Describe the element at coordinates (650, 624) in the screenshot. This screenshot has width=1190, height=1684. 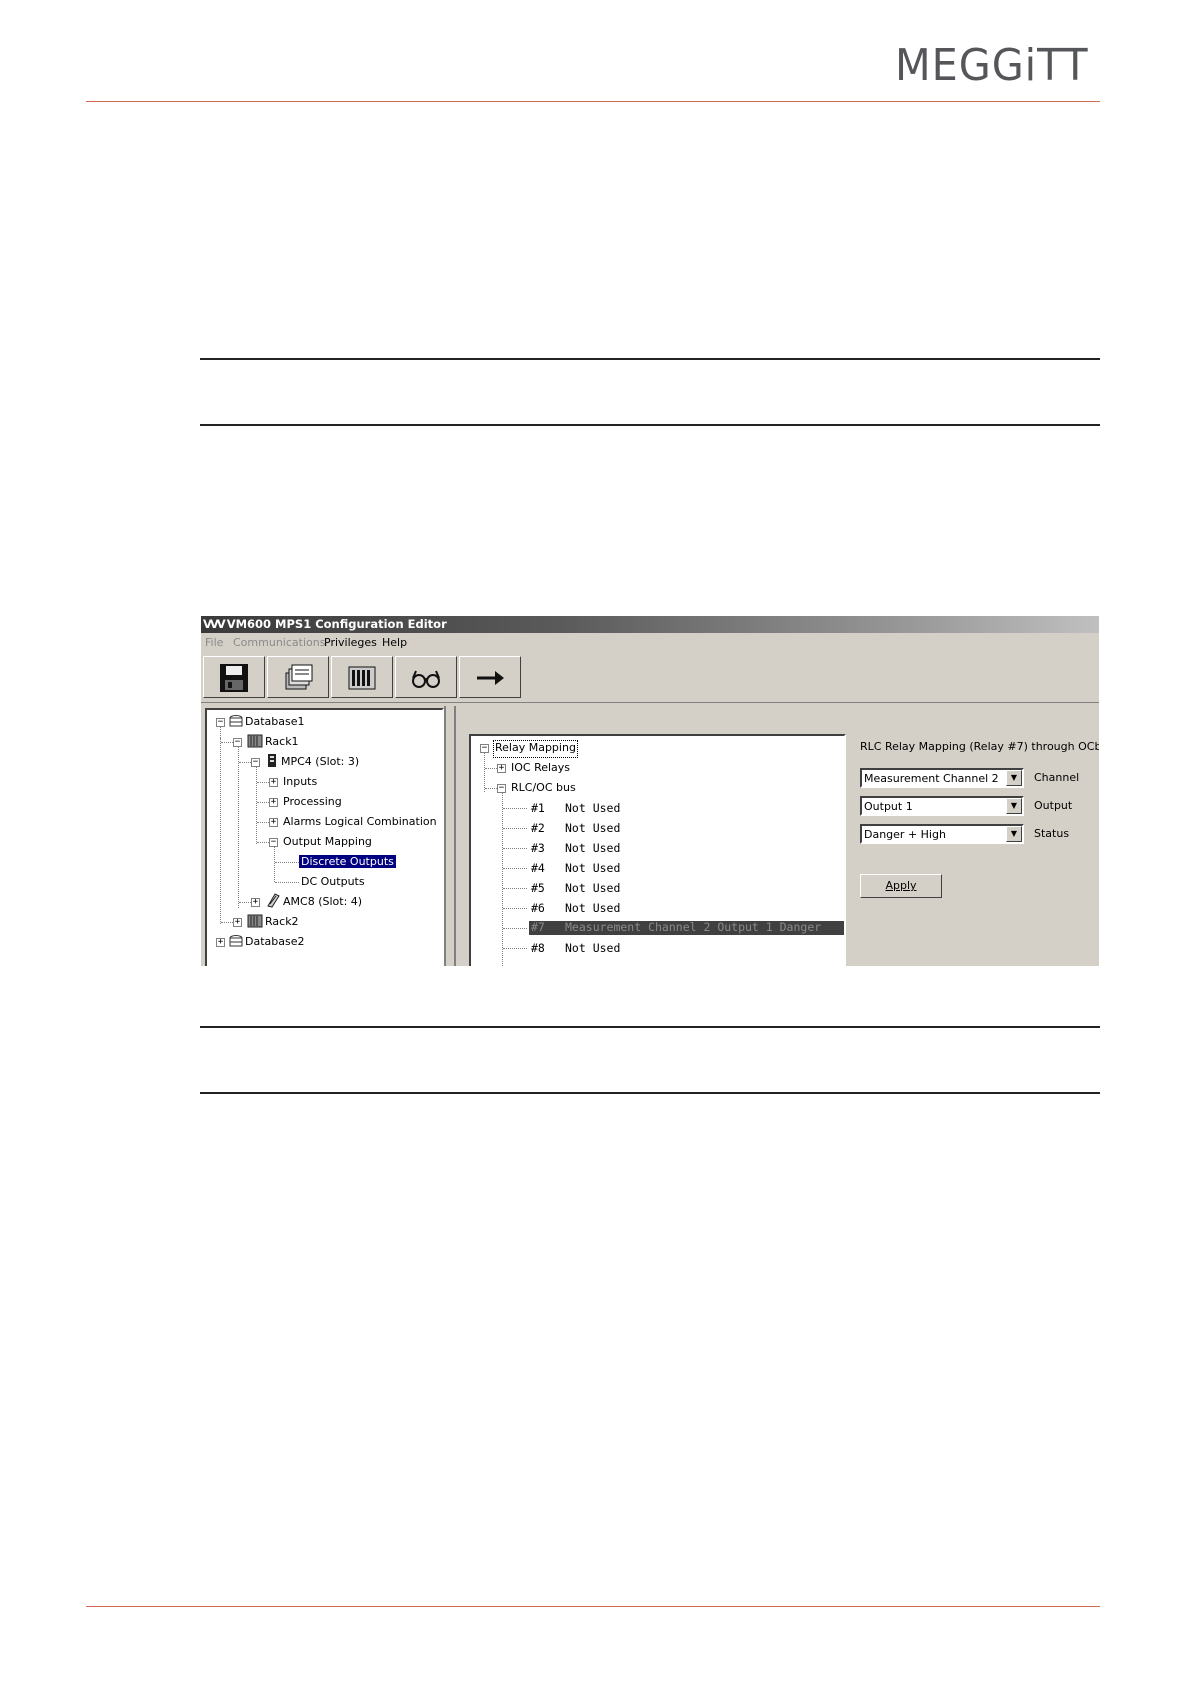
I see `window-titlebar: VVV VM600 MPS1 Configuration Editor` at that location.